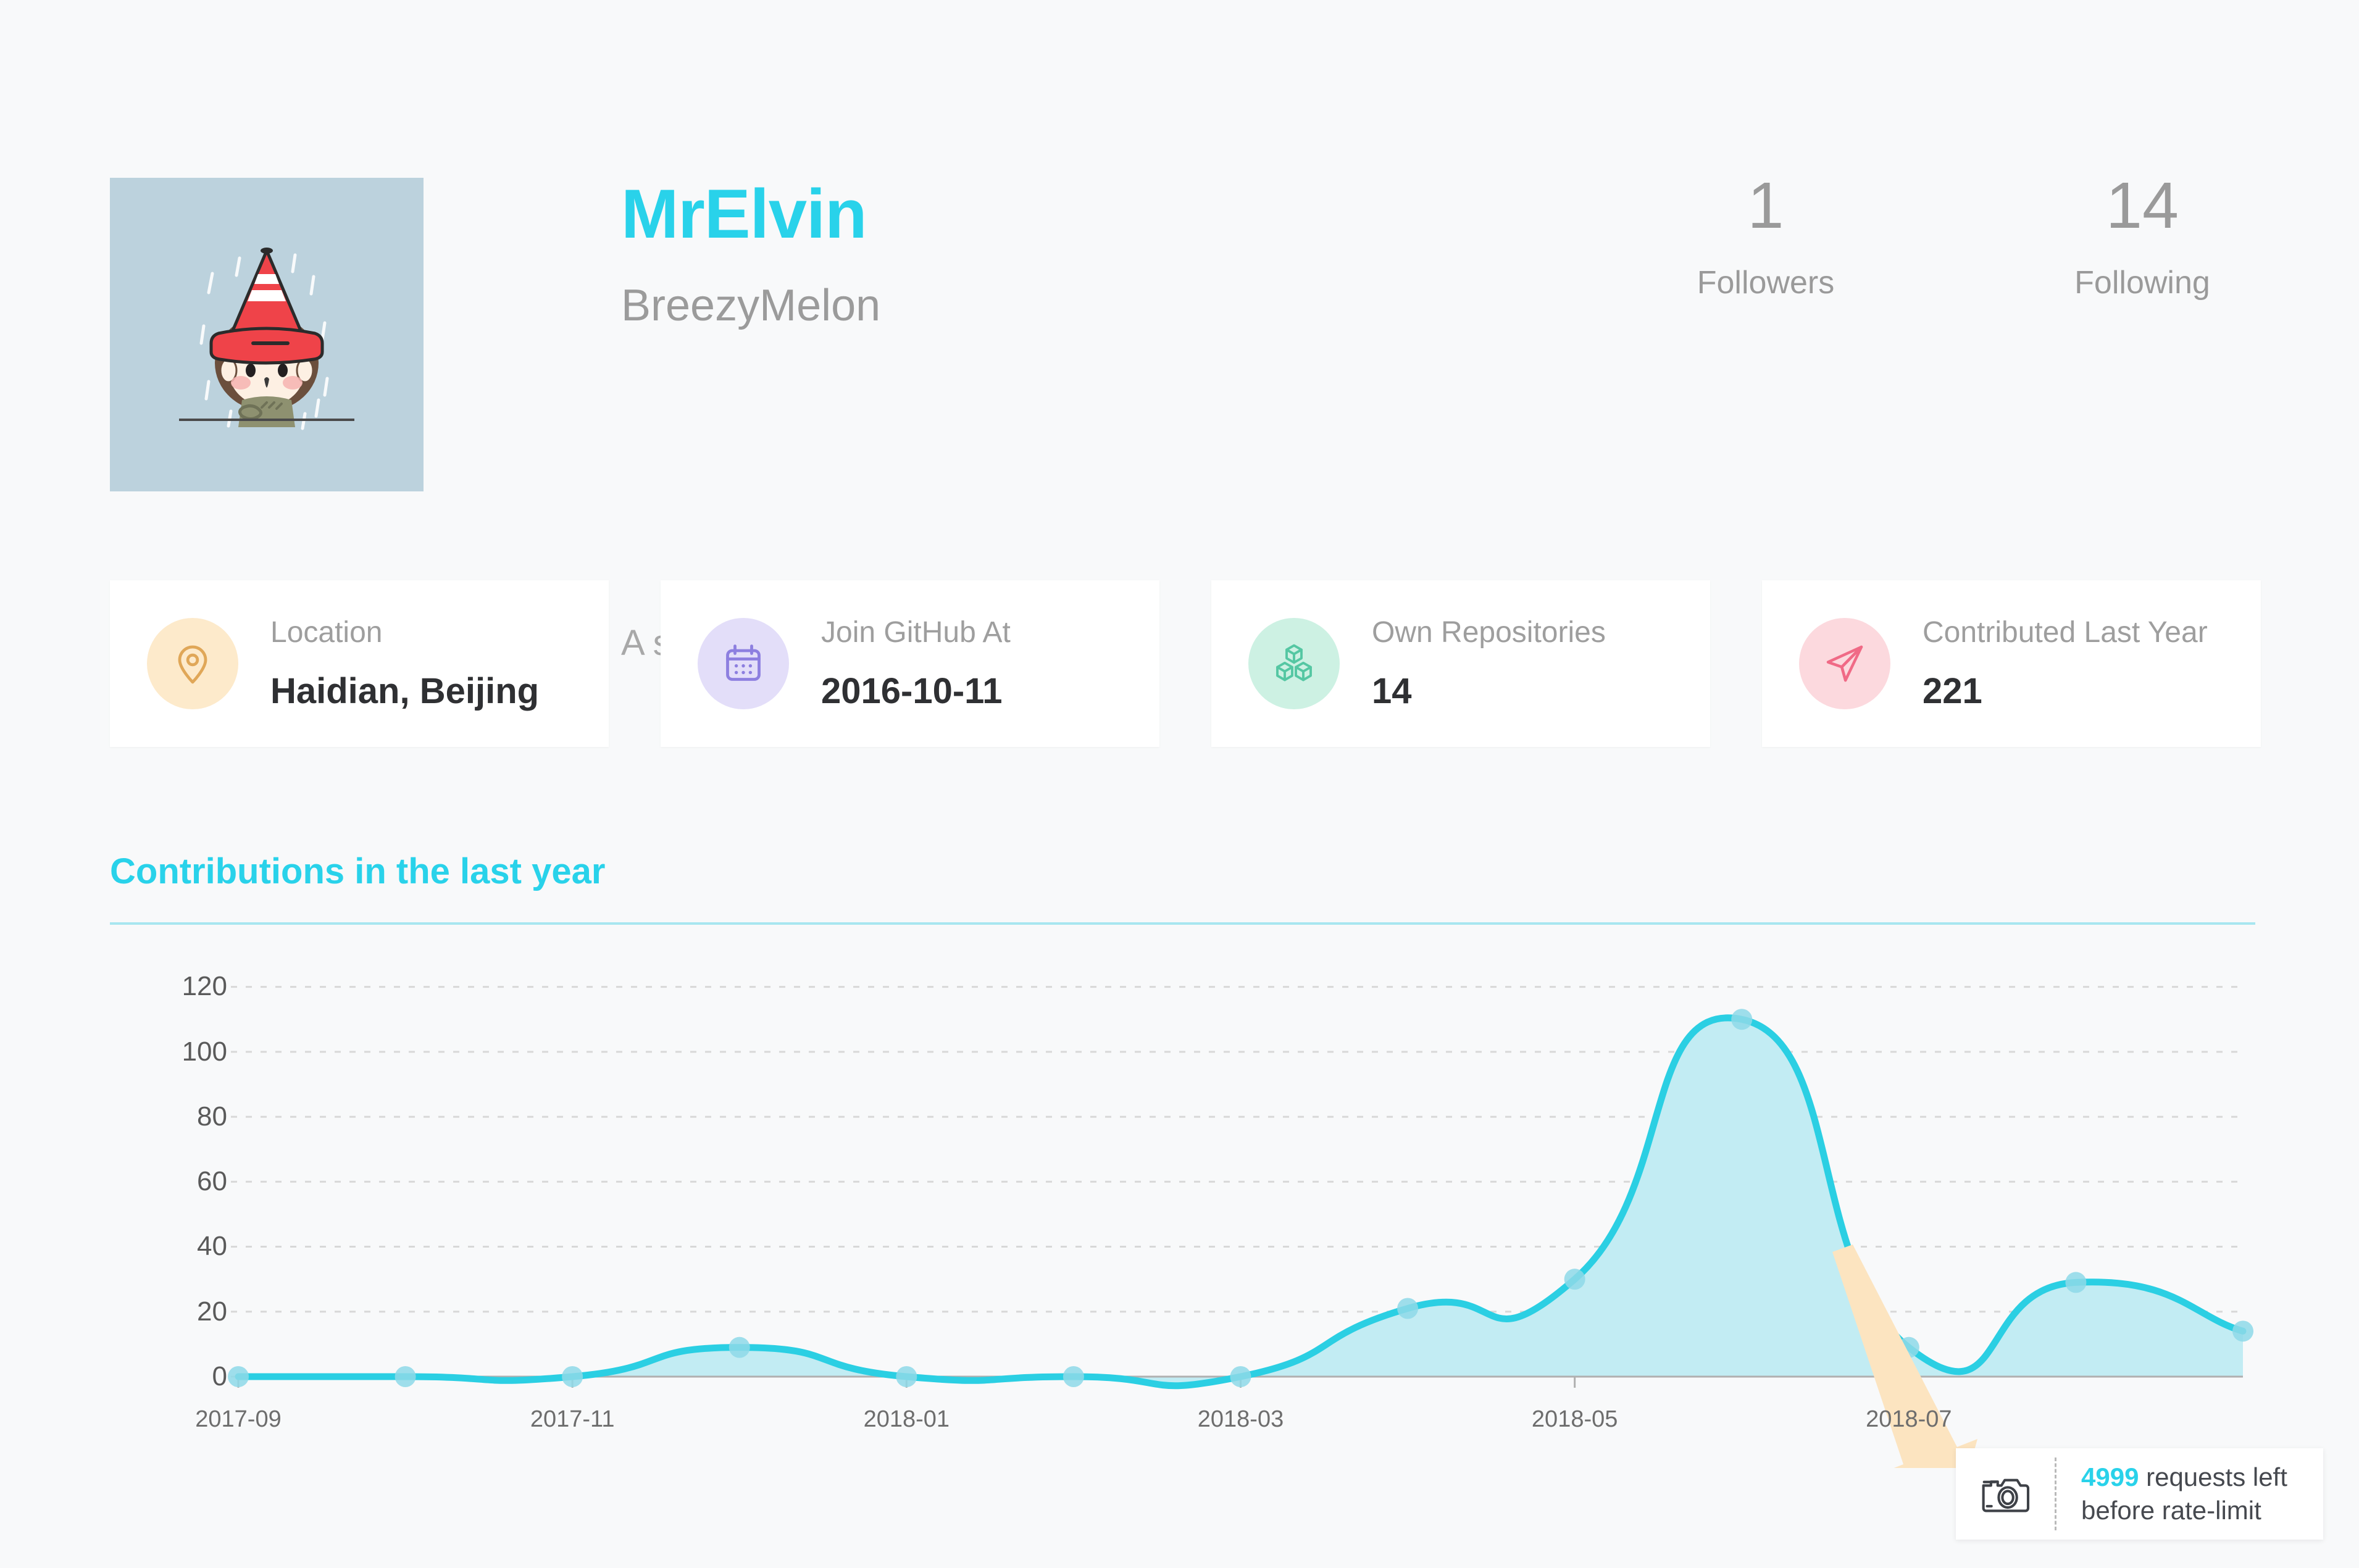 The width and height of the screenshot is (2359, 1568). Describe the element at coordinates (1460, 664) in the screenshot. I see `card-repositories: Own Repositories 14` at that location.